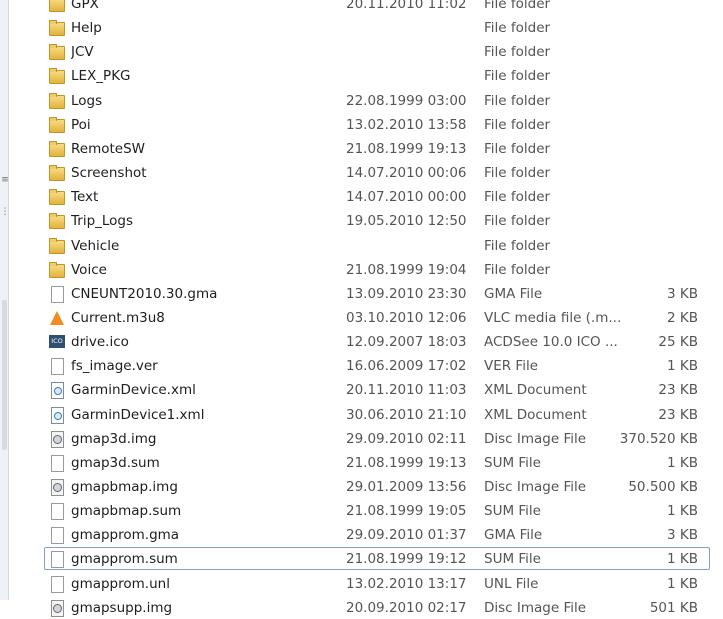 The image size is (723, 619). Describe the element at coordinates (406, 124) in the screenshot. I see `file-date: 13.02.2010 13:58` at that location.